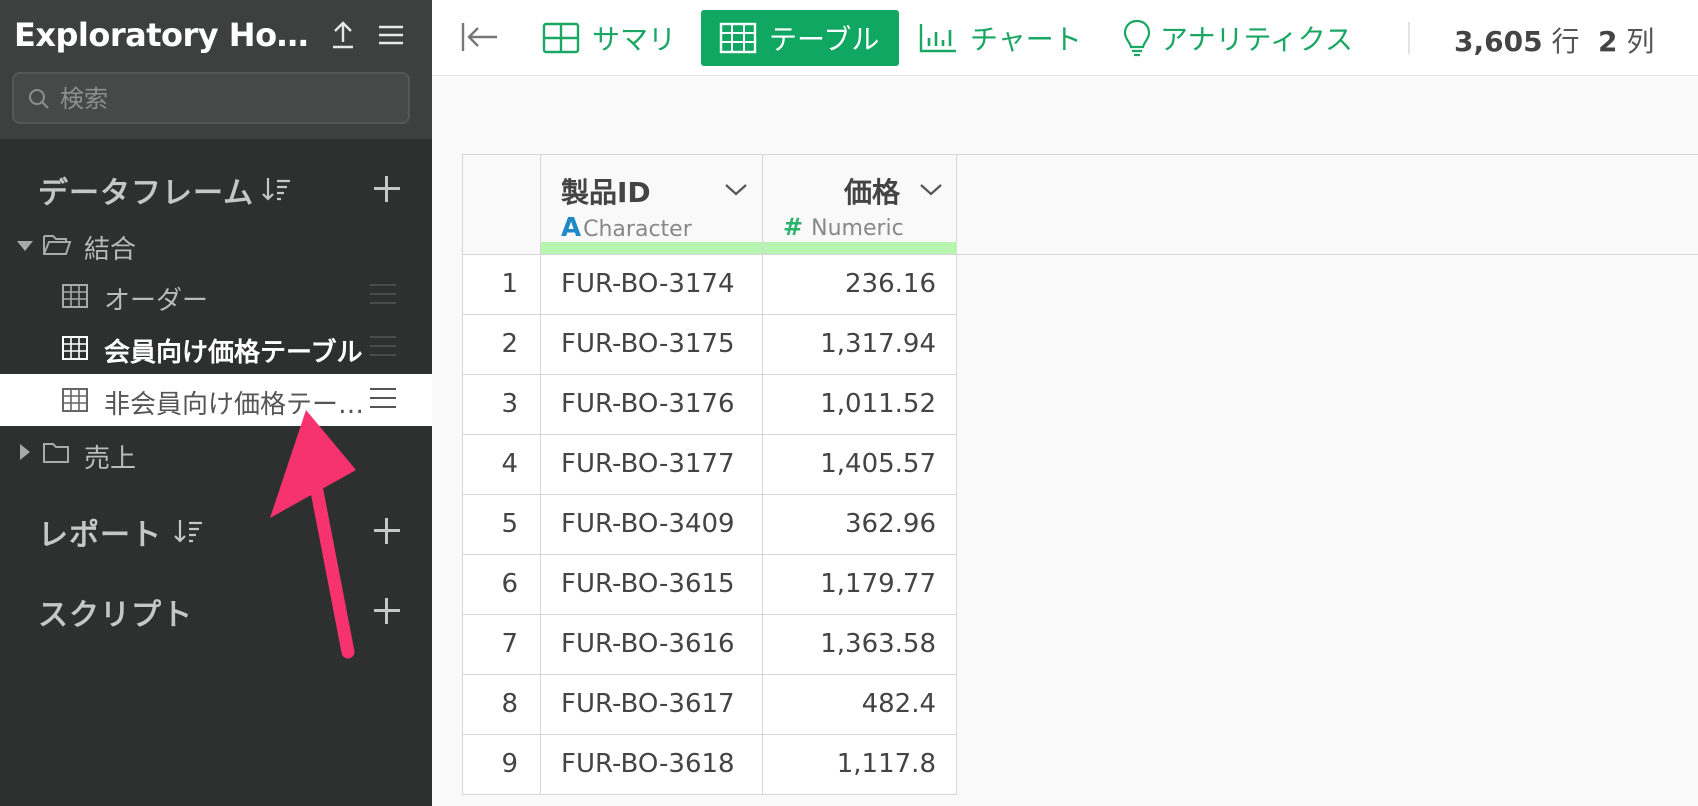 This screenshot has height=806, width=1698. I want to click on caret-down-icon, so click(25, 246).